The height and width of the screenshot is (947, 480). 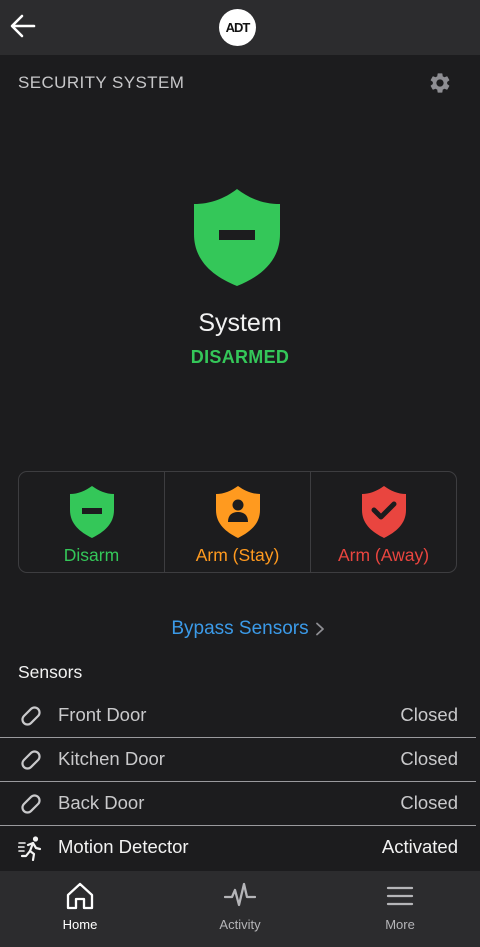 I want to click on disarm-label: Disarm, so click(x=91, y=555).